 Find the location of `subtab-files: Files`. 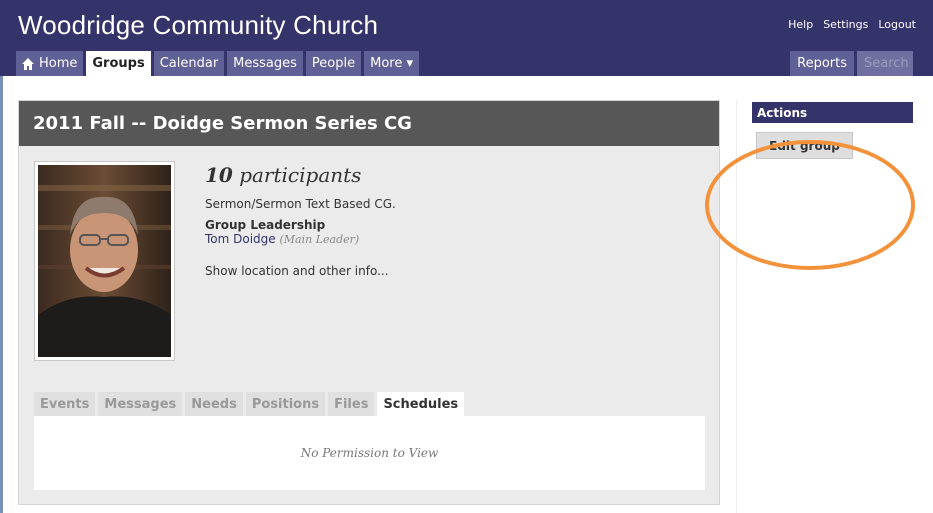

subtab-files: Files is located at coordinates (351, 404).